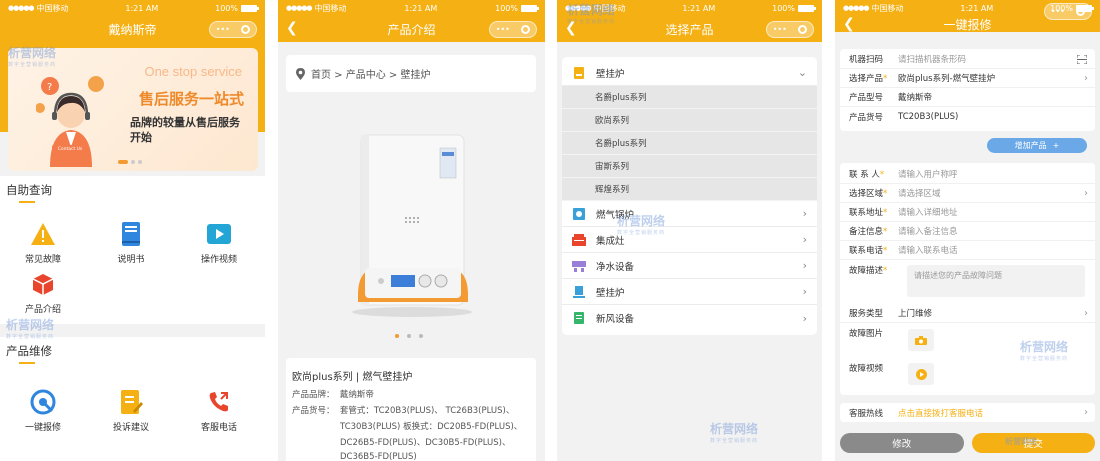 The width and height of the screenshot is (1100, 461). I want to click on video-label: 故障视频, so click(866, 368).